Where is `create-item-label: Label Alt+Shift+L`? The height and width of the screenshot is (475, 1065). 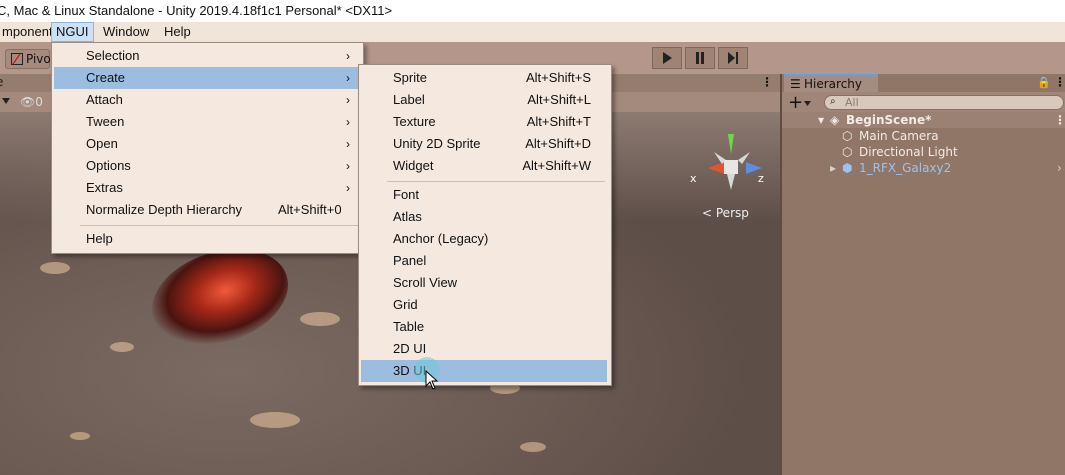 create-item-label: Label Alt+Shift+L is located at coordinates (484, 100).